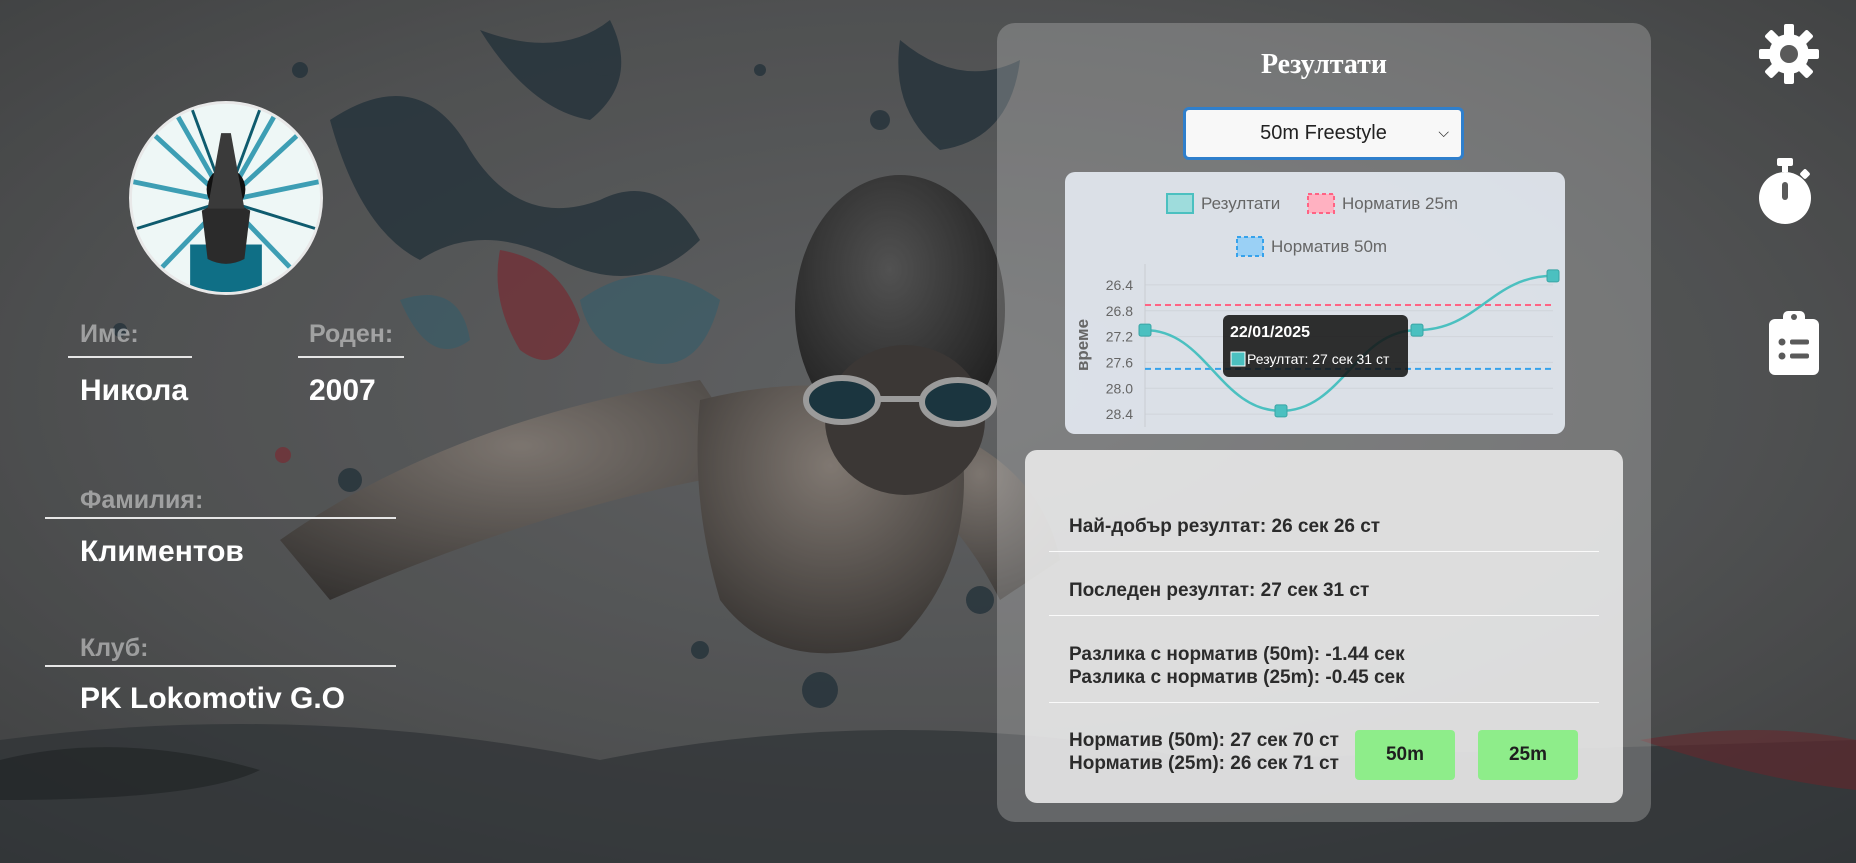  Describe the element at coordinates (1219, 590) in the screenshot. I see `last-result: Последен резултат: 27 сек 31 ст` at that location.